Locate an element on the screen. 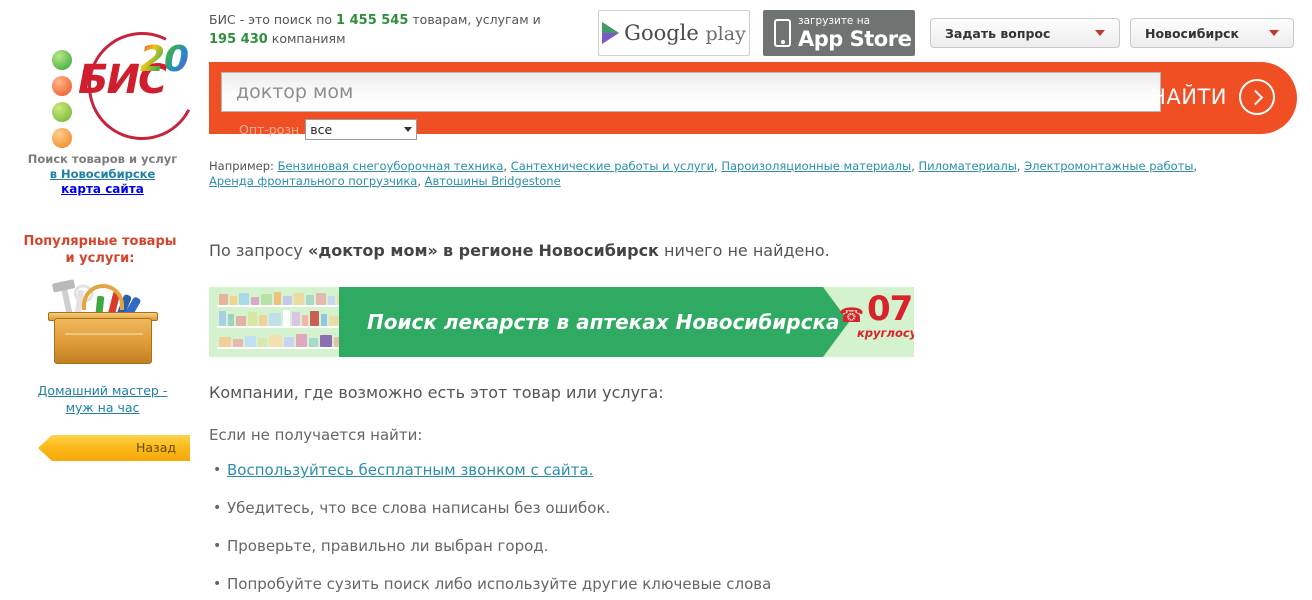 This screenshot has width=1312, height=600. wholesale-retail-select: все is located at coordinates (361, 129).